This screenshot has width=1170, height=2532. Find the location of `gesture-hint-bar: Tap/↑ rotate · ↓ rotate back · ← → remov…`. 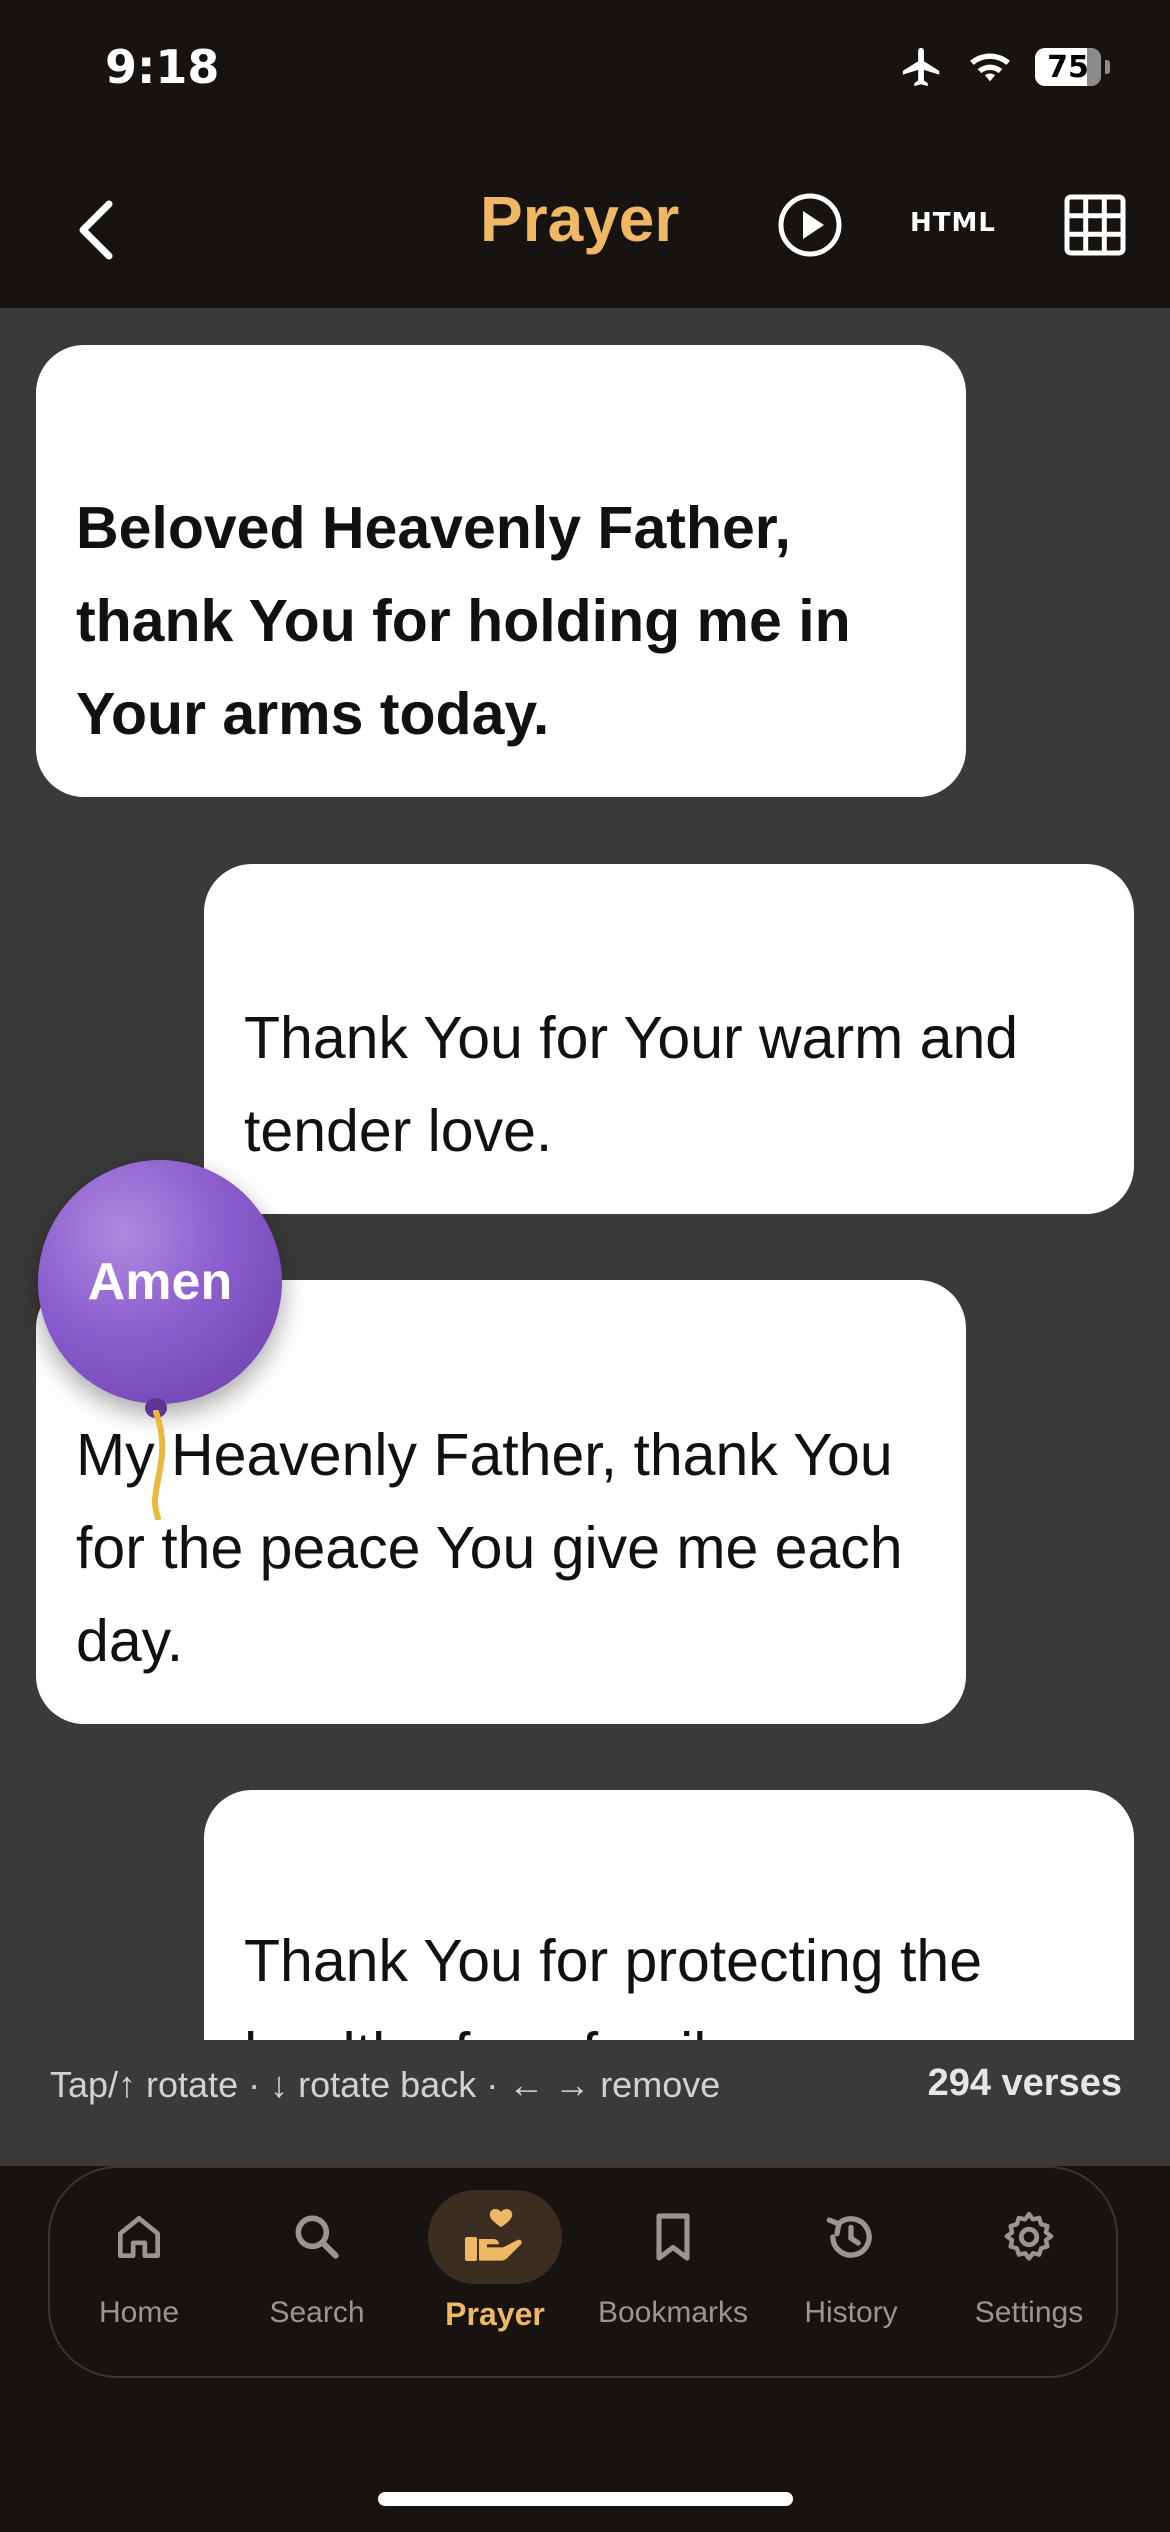

gesture-hint-bar: Tap/↑ rotate · ↓ rotate back · ← → remov… is located at coordinates (585, 2103).